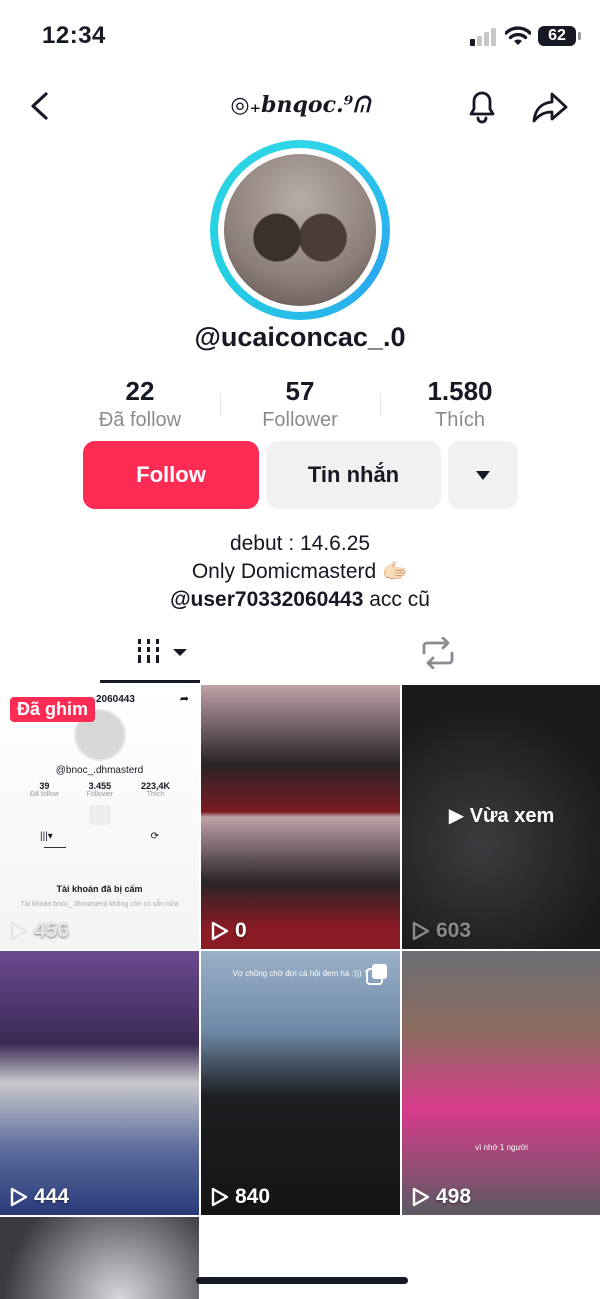 This screenshot has height=1299, width=600. I want to click on profile-username: @ucaiconcac_.0, so click(300, 337).